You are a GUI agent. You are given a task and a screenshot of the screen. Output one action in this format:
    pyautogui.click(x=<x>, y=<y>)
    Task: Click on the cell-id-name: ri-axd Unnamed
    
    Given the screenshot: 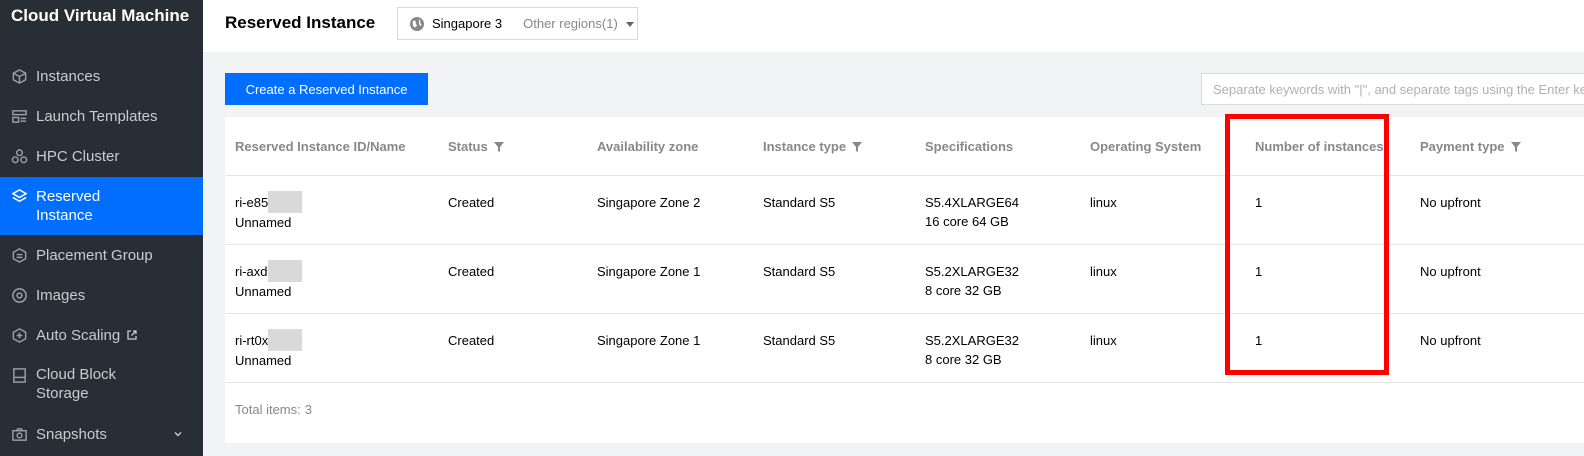 What is the action you would take?
    pyautogui.click(x=268, y=280)
    